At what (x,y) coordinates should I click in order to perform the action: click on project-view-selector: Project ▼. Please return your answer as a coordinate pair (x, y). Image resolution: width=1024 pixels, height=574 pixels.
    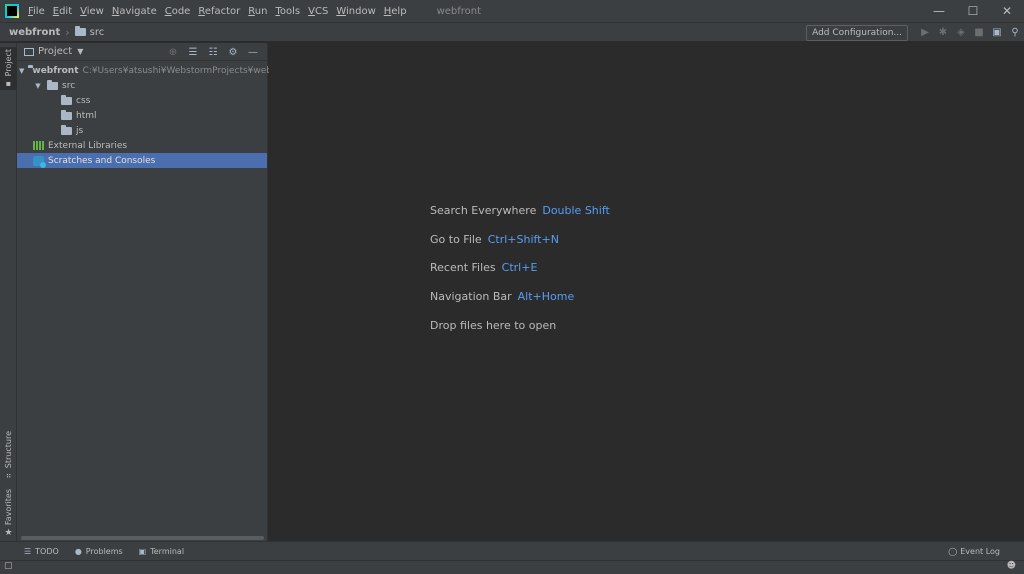
    Looking at the image, I should click on (53, 51).